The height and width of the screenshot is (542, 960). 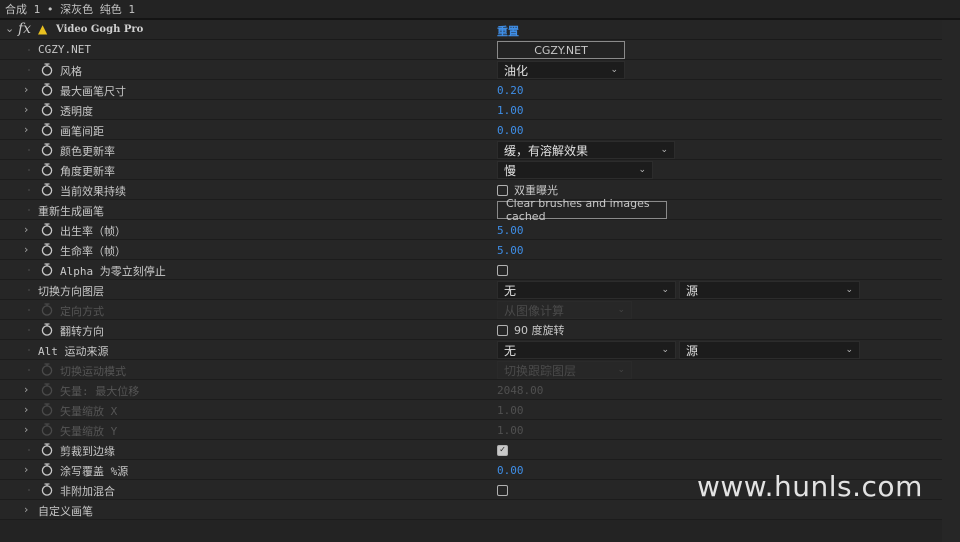 What do you see at coordinates (471, 170) in the screenshot?
I see `property-row: 角度更新率慢 ⌄` at bounding box center [471, 170].